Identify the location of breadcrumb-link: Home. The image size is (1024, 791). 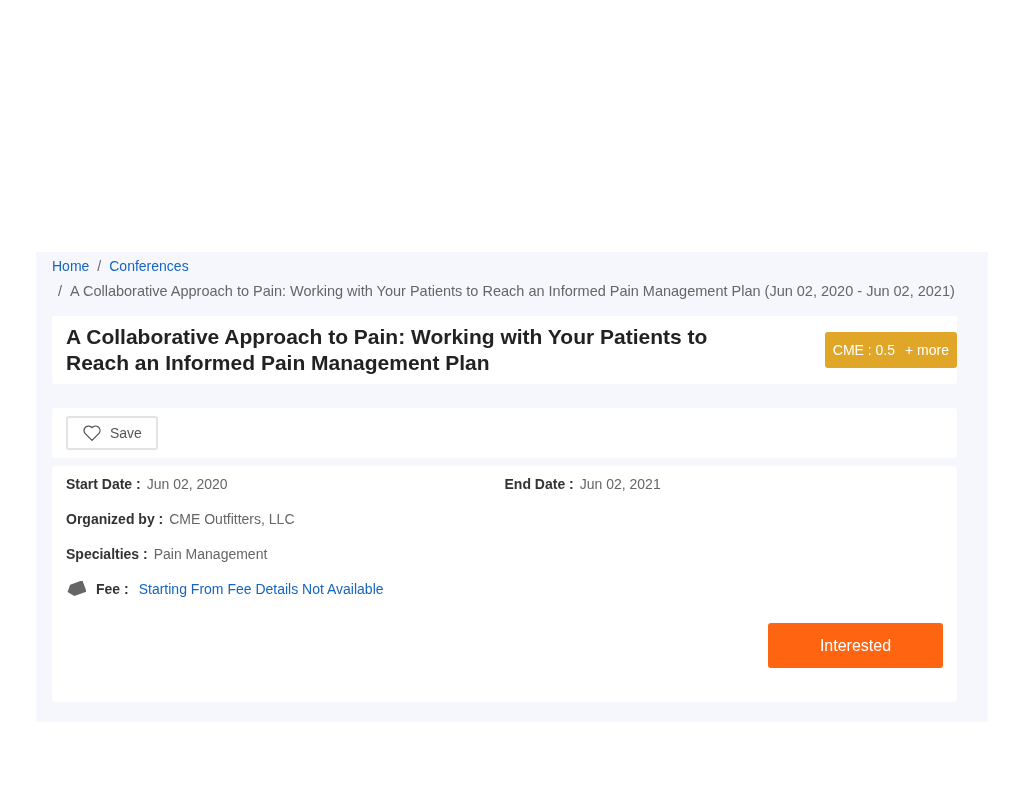
(71, 266).